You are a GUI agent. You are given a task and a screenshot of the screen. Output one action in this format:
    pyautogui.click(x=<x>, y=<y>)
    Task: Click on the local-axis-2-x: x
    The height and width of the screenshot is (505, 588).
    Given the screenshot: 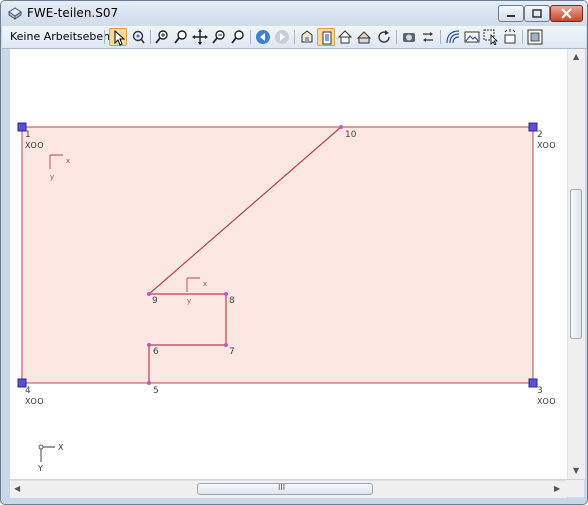 What is the action you would take?
    pyautogui.click(x=205, y=284)
    